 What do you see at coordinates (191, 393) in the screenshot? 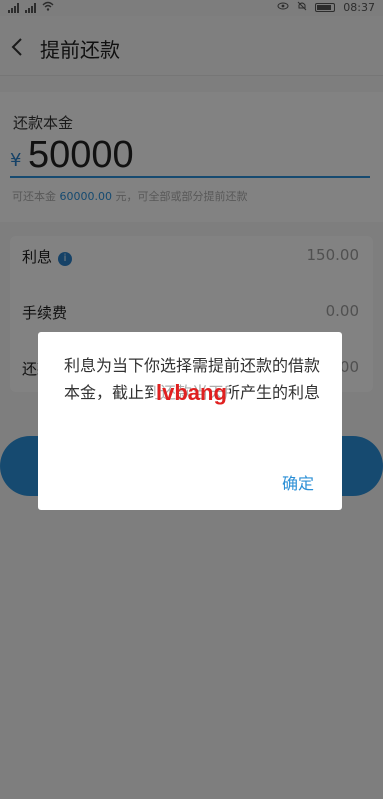
I see `watermark: lvbang` at bounding box center [191, 393].